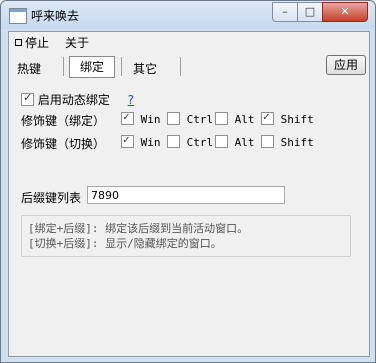 The height and width of the screenshot is (363, 376). I want to click on mod-switch-win: Win, so click(141, 141).